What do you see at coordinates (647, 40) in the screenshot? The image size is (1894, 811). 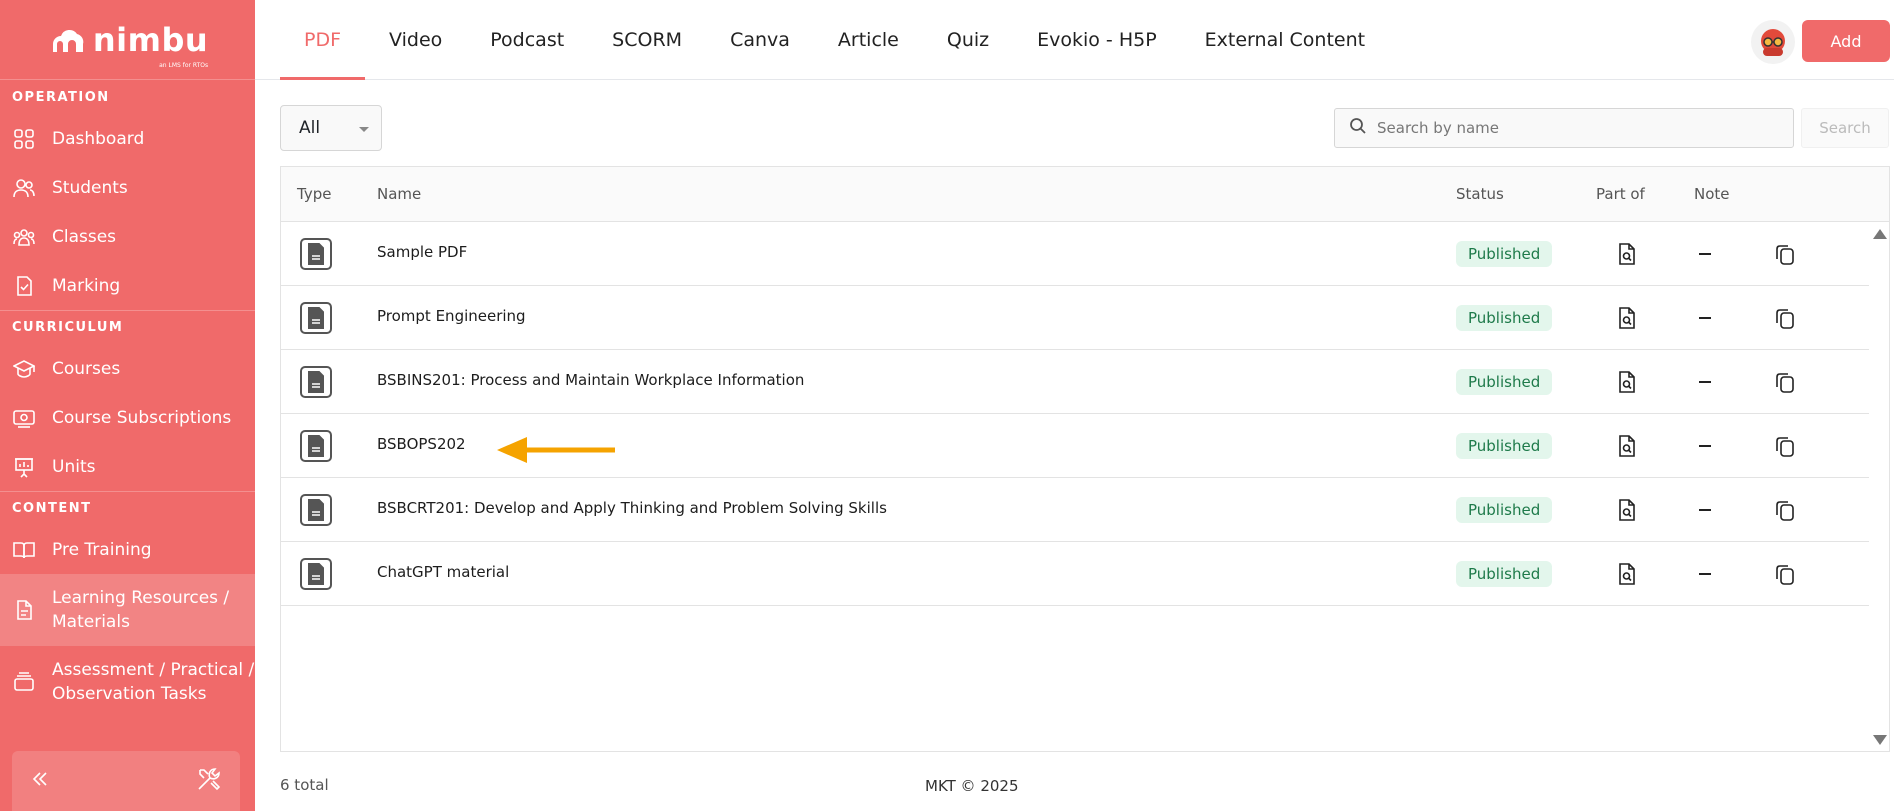 I see `tab-scorm: SCORM` at bounding box center [647, 40].